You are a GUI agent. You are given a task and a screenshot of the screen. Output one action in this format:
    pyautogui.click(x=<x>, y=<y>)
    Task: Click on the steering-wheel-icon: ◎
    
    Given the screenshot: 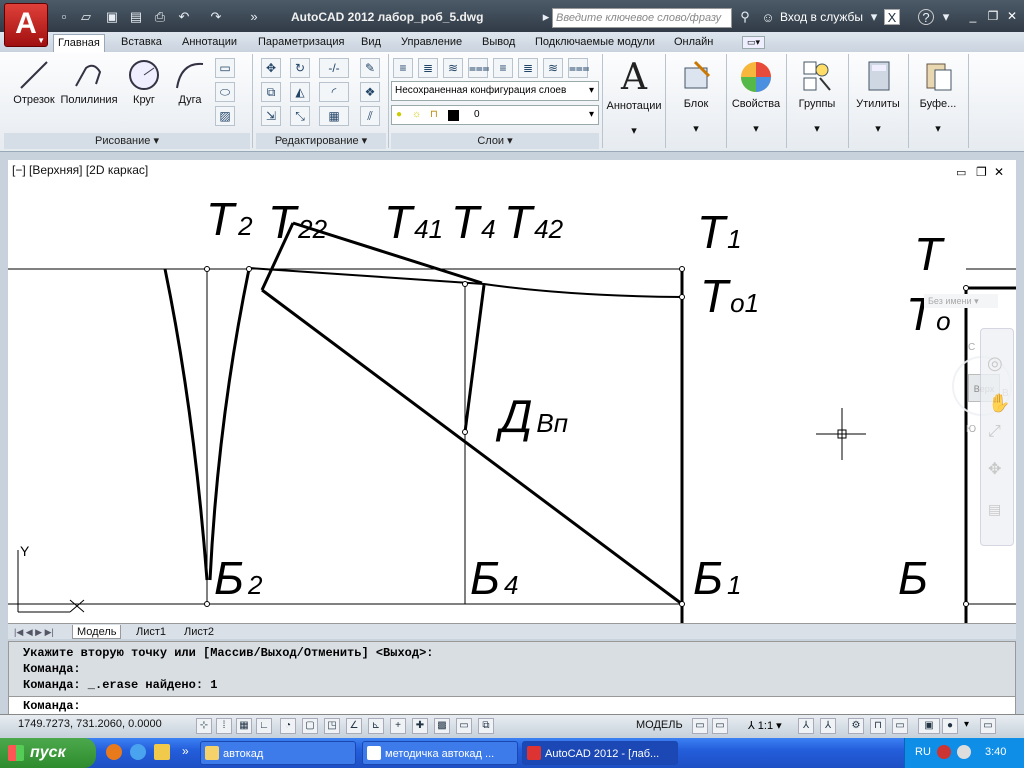 What is the action you would take?
    pyautogui.click(x=995, y=363)
    